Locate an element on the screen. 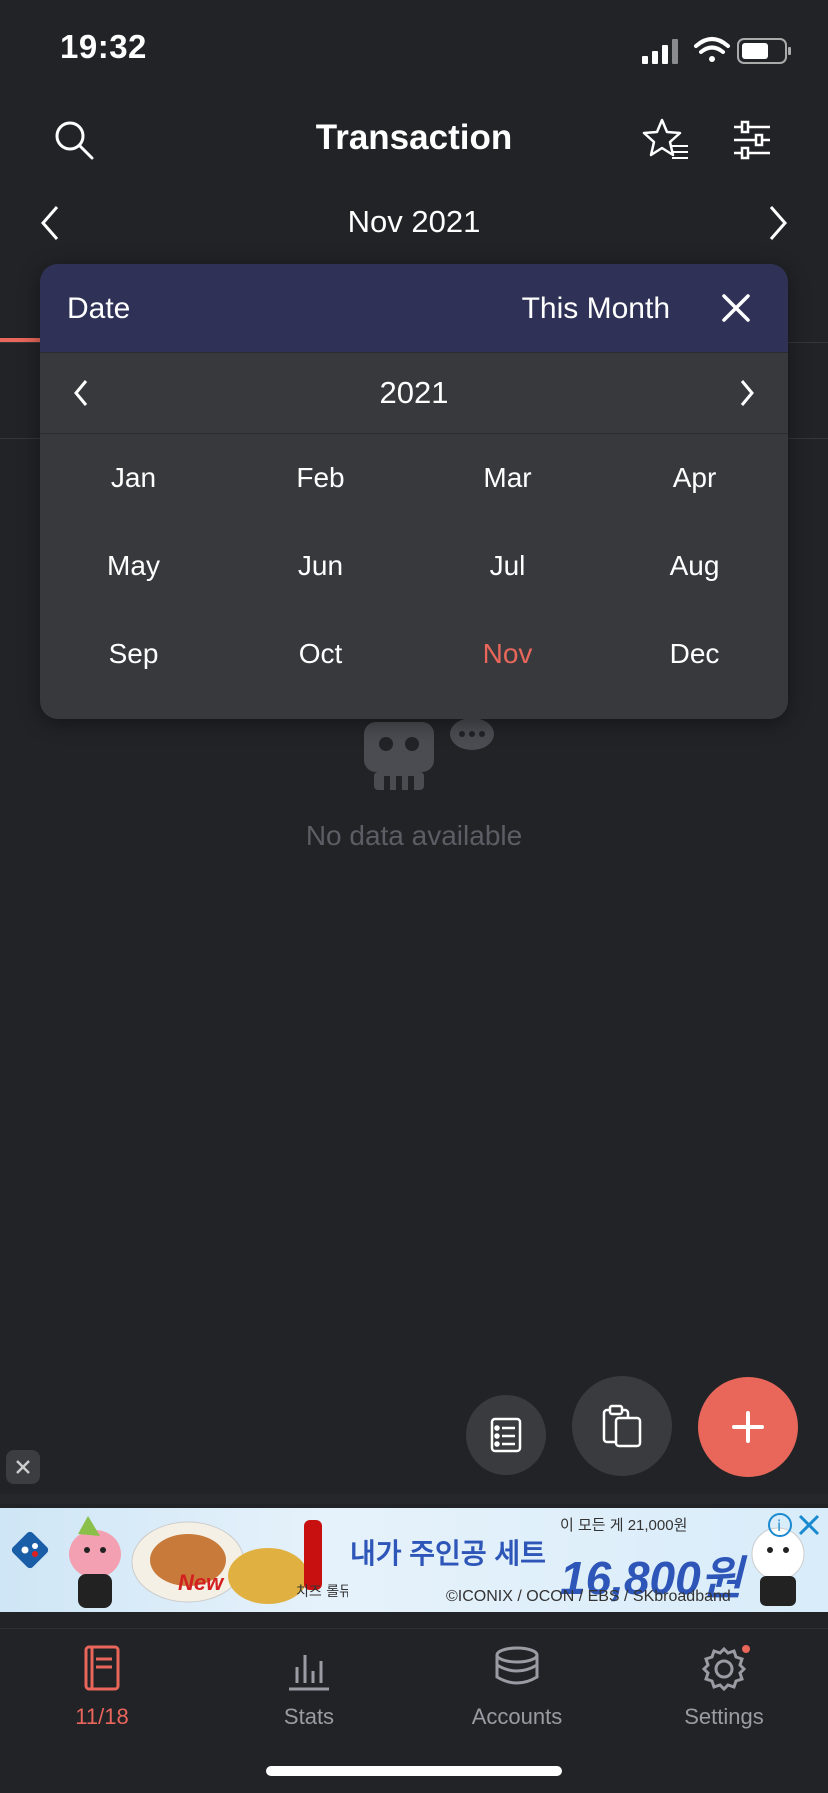 The width and height of the screenshot is (828, 1793). sliders-icon is located at coordinates (752, 140).